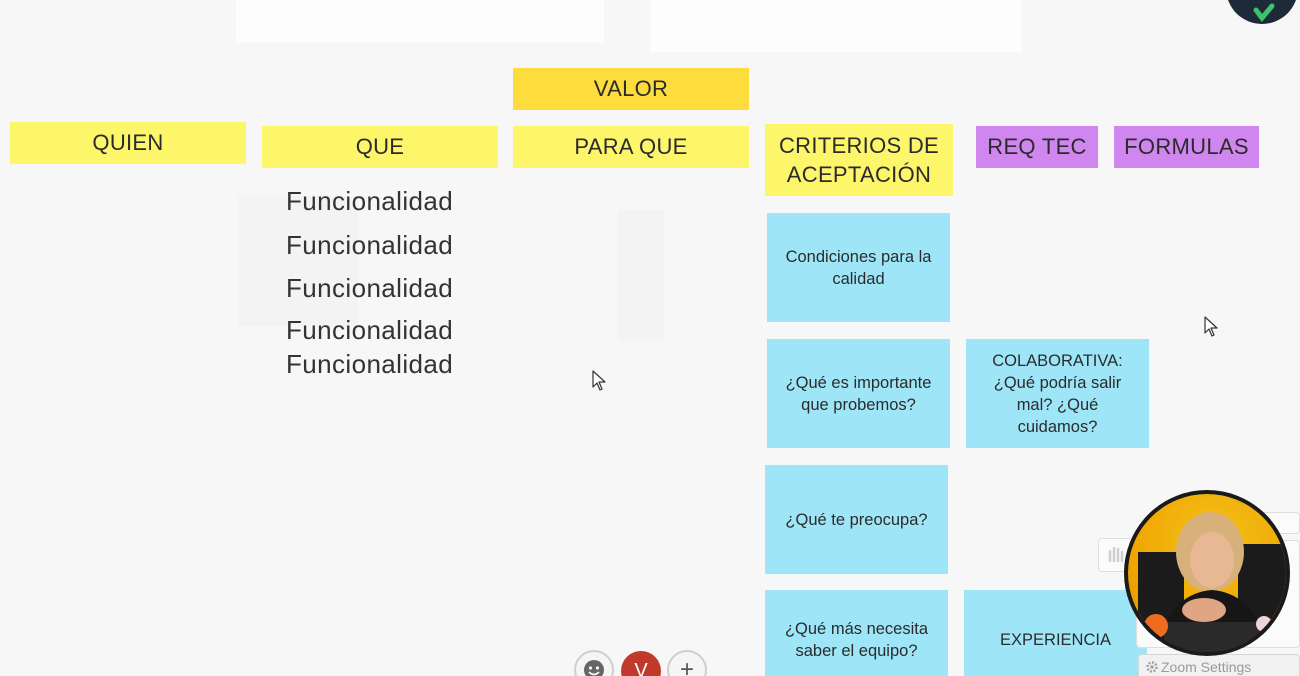 This screenshot has height=676, width=1300. Describe the element at coordinates (859, 160) in the screenshot. I see `header-criterios-aceptacion: CRITERIOS DE ACEPTACIÓN` at that location.